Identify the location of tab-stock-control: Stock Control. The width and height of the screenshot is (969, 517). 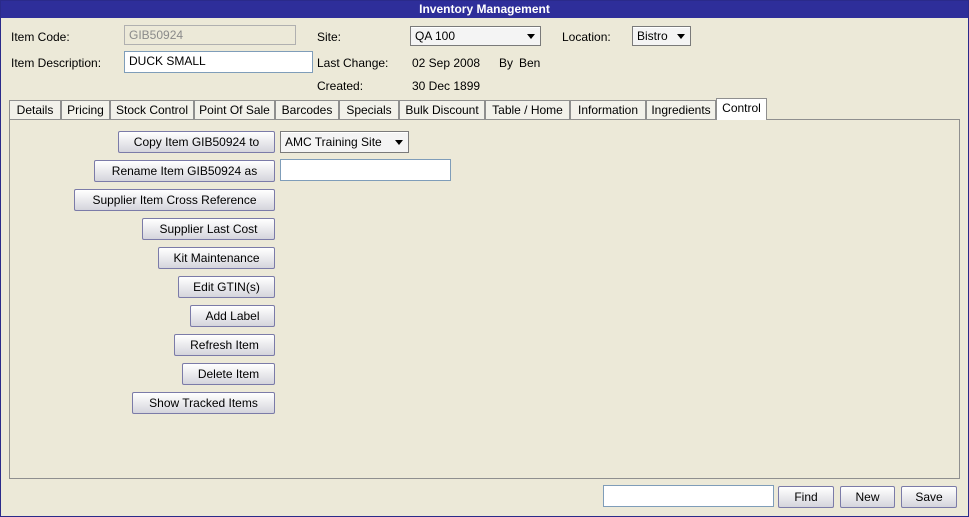
(152, 109).